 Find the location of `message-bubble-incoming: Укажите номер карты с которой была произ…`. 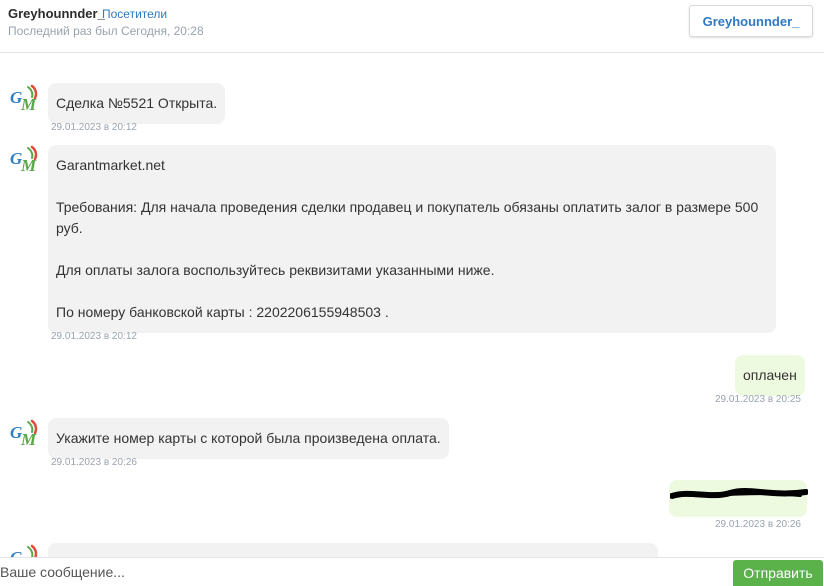

message-bubble-incoming: Укажите номер карты с которой была произ… is located at coordinates (248, 438).